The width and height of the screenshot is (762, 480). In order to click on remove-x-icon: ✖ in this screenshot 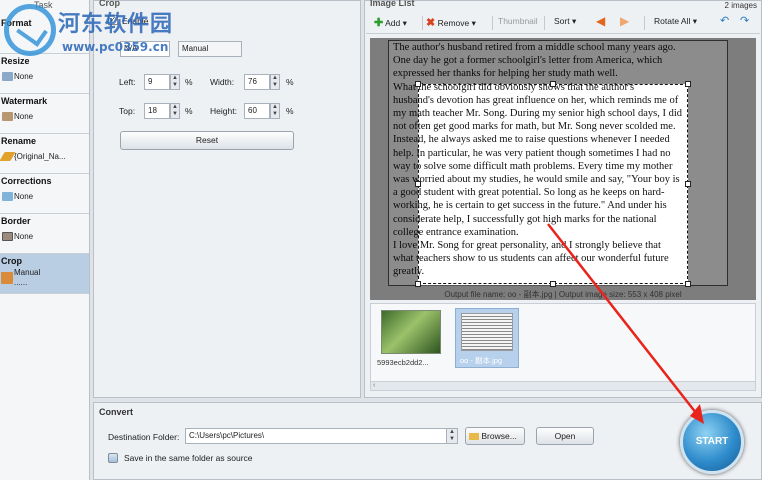, I will do `click(431, 23)`.